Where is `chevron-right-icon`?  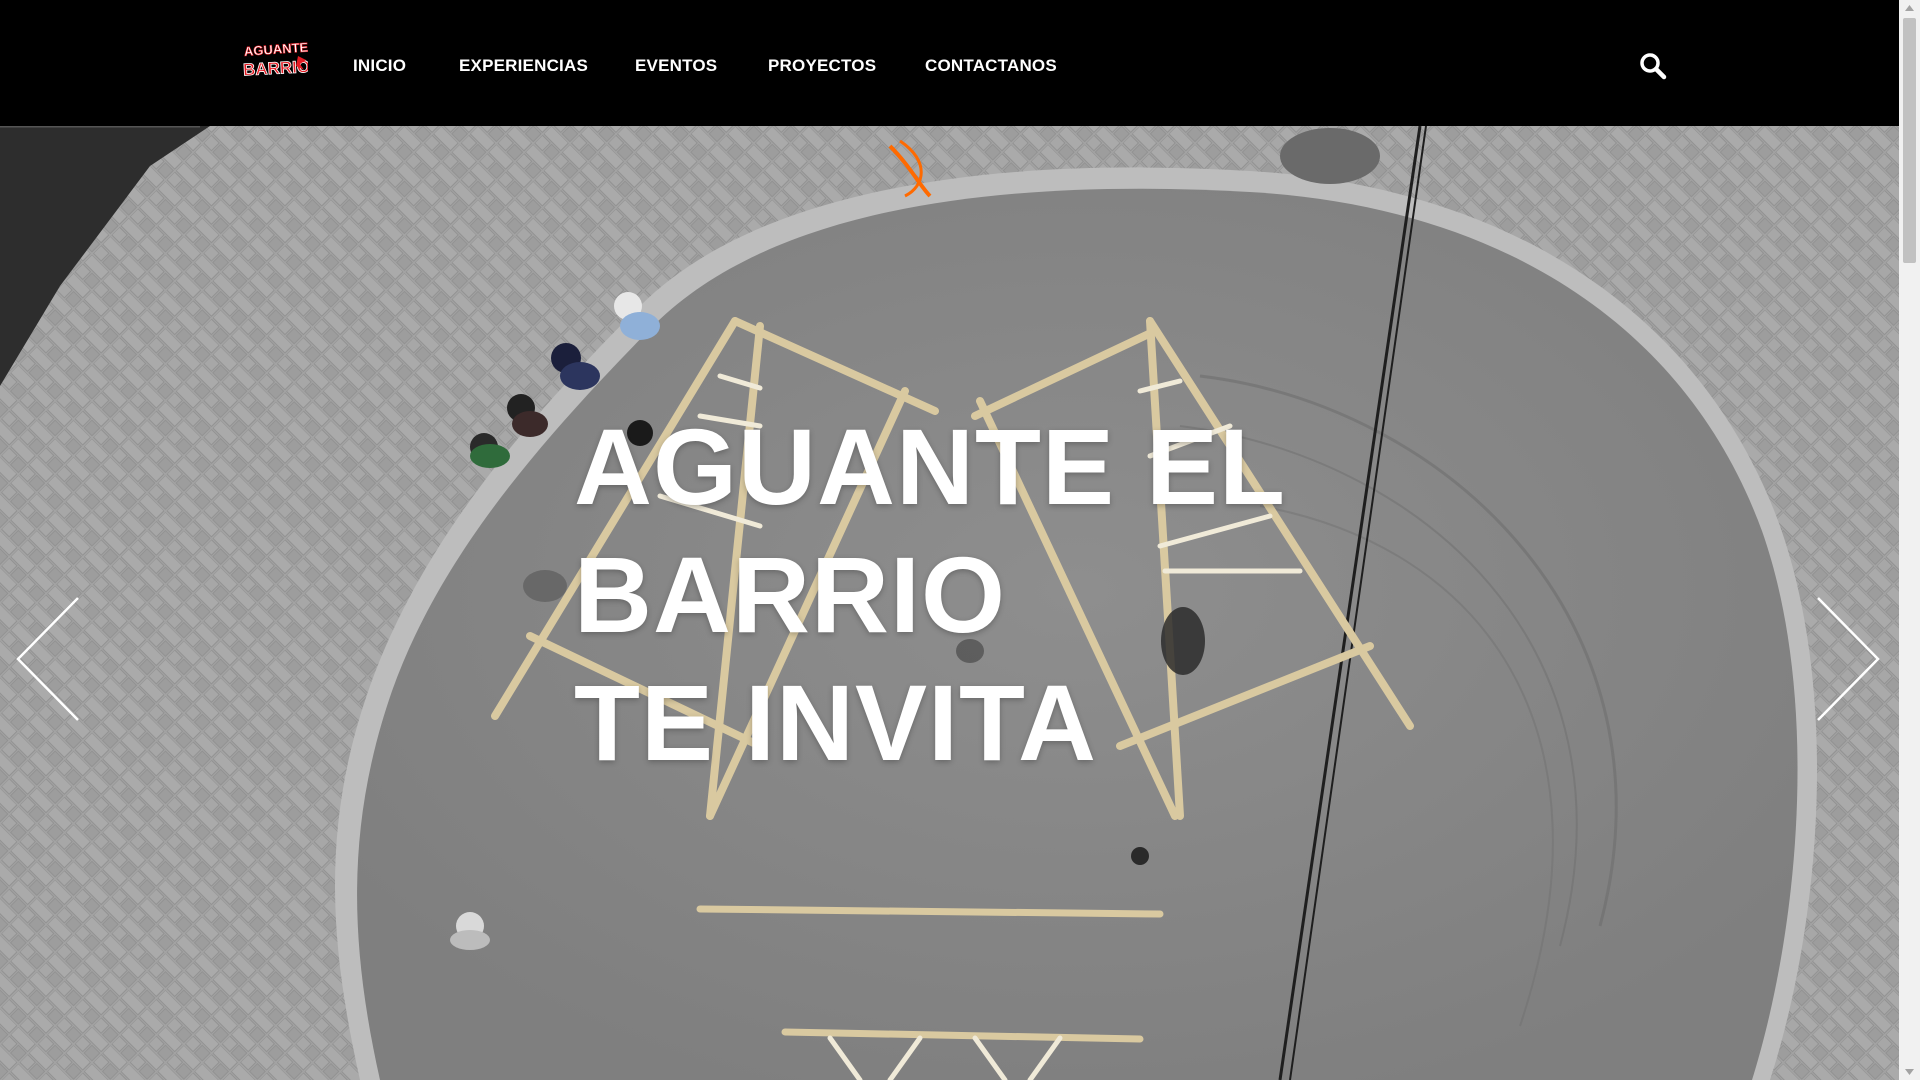
chevron-right-icon is located at coordinates (1847, 659).